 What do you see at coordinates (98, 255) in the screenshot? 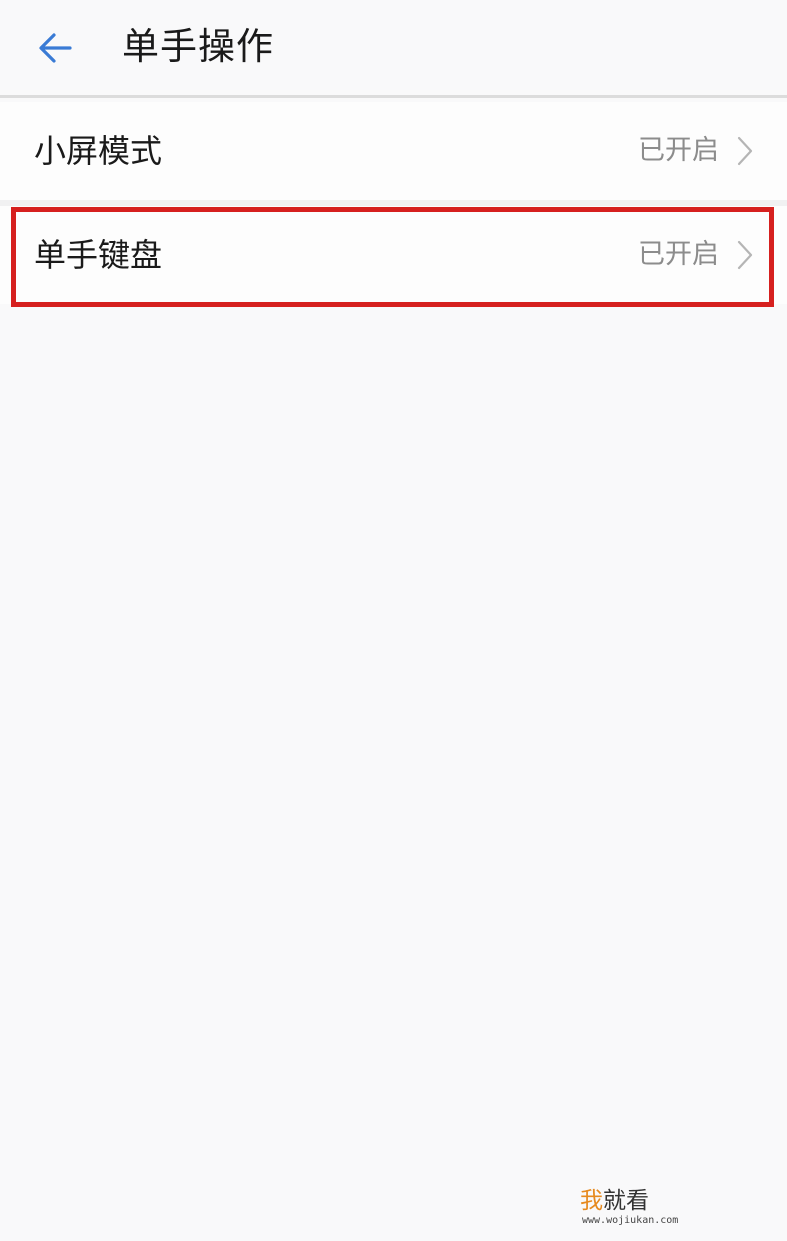
I see `list-item-label: 单手键盘` at bounding box center [98, 255].